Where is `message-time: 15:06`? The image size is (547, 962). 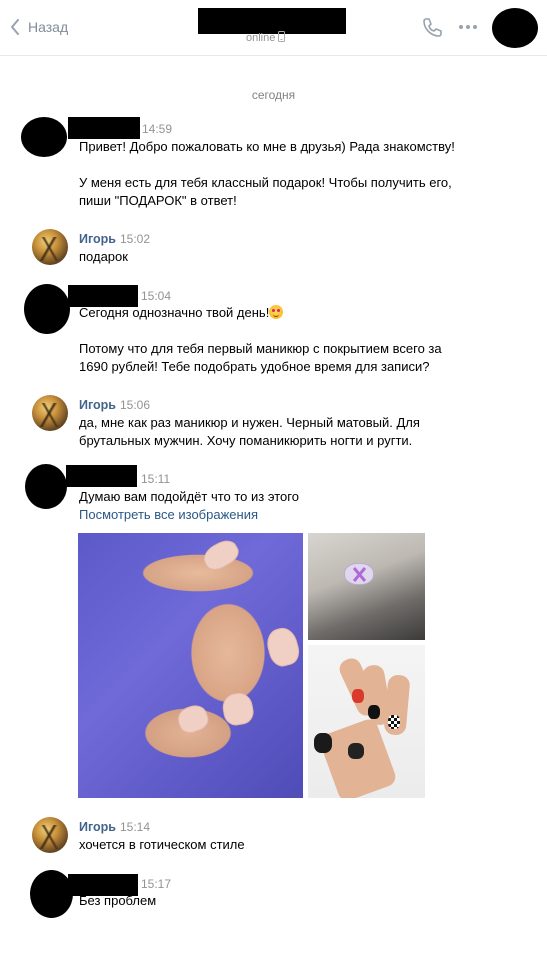
message-time: 15:06 is located at coordinates (135, 405).